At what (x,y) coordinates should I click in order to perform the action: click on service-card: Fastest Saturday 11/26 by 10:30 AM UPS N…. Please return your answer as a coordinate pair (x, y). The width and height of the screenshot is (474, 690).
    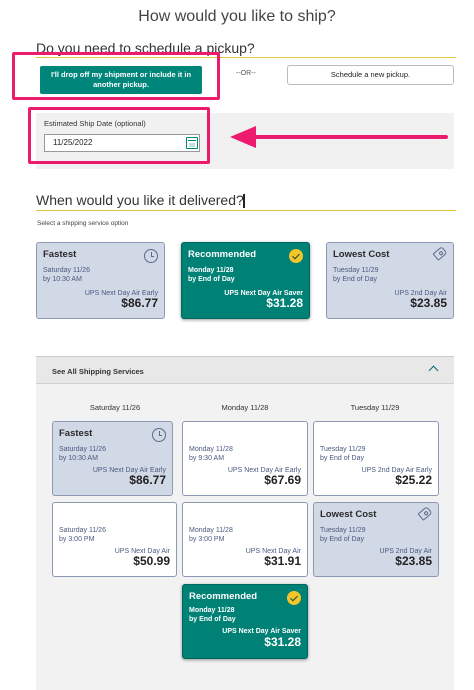
    Looking at the image, I should click on (112, 458).